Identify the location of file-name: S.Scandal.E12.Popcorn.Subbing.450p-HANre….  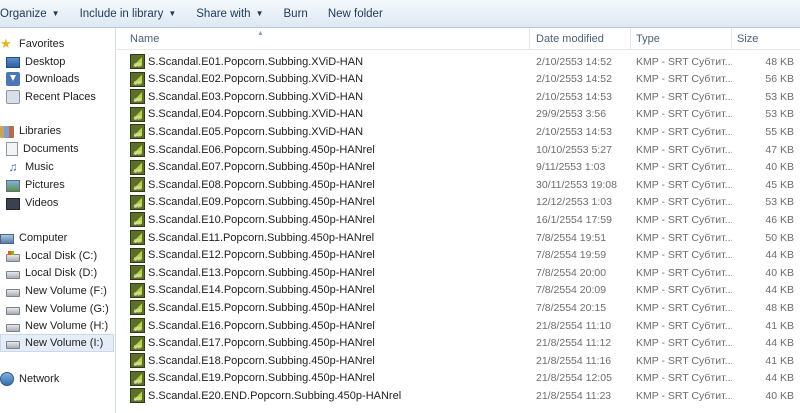
(261, 255).